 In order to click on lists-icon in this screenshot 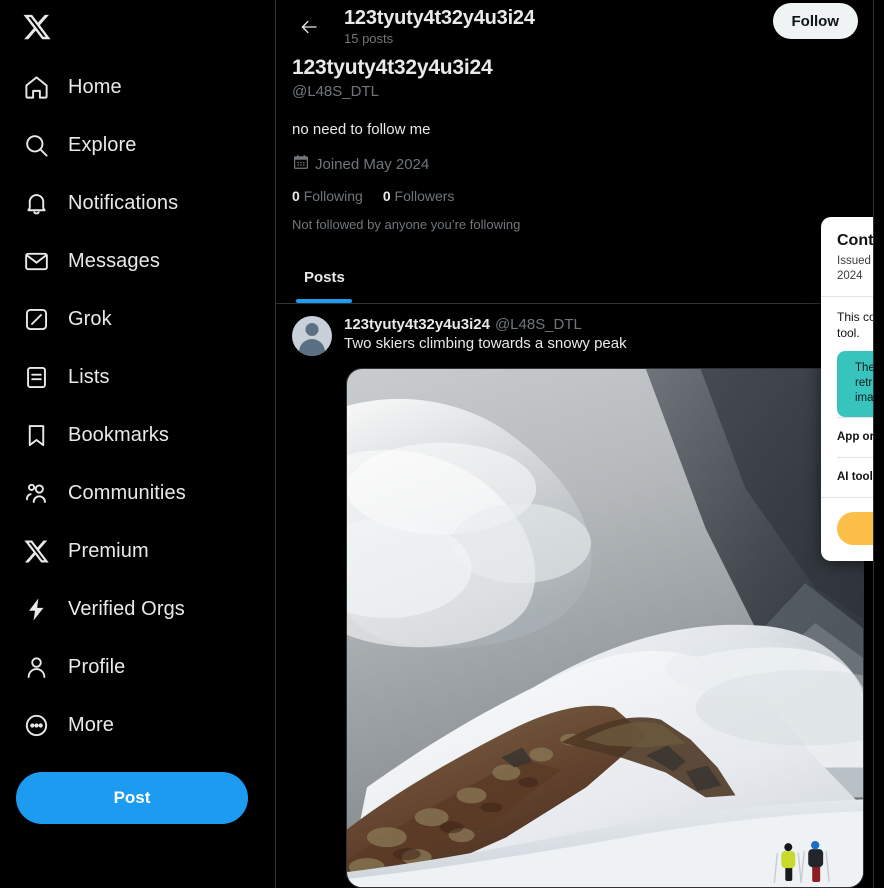, I will do `click(36, 377)`.